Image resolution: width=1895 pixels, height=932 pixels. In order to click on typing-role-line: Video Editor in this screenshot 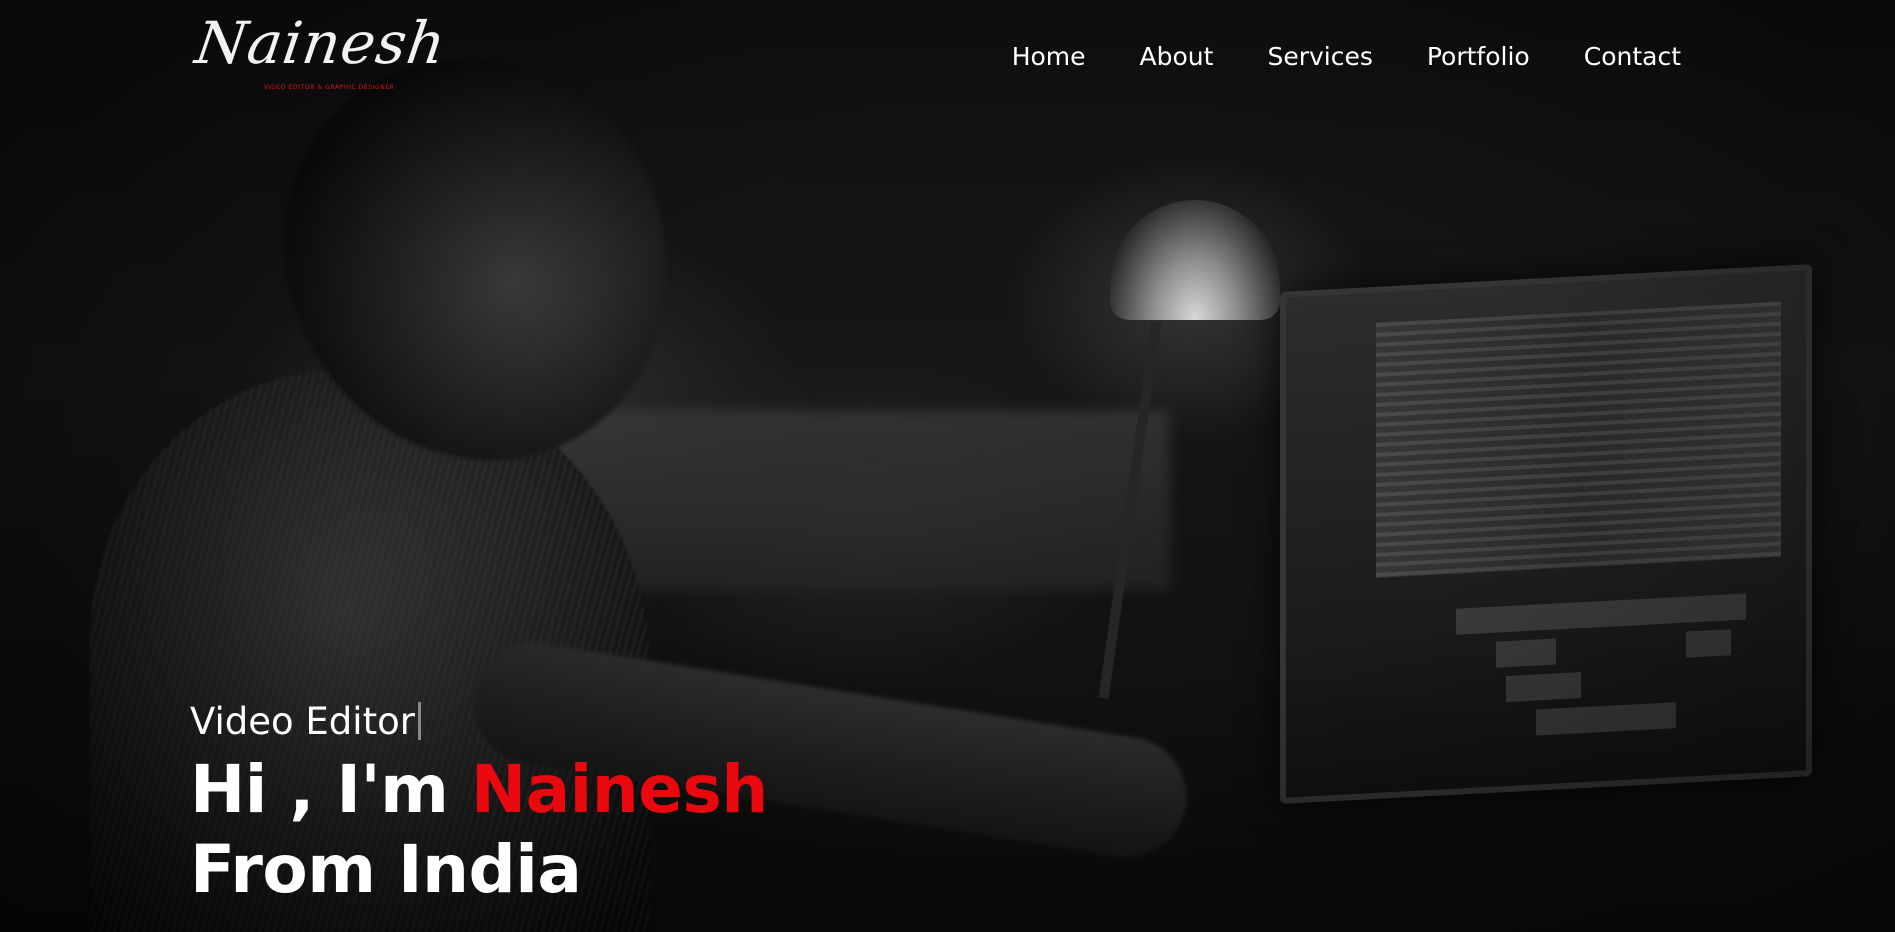, I will do `click(479, 722)`.